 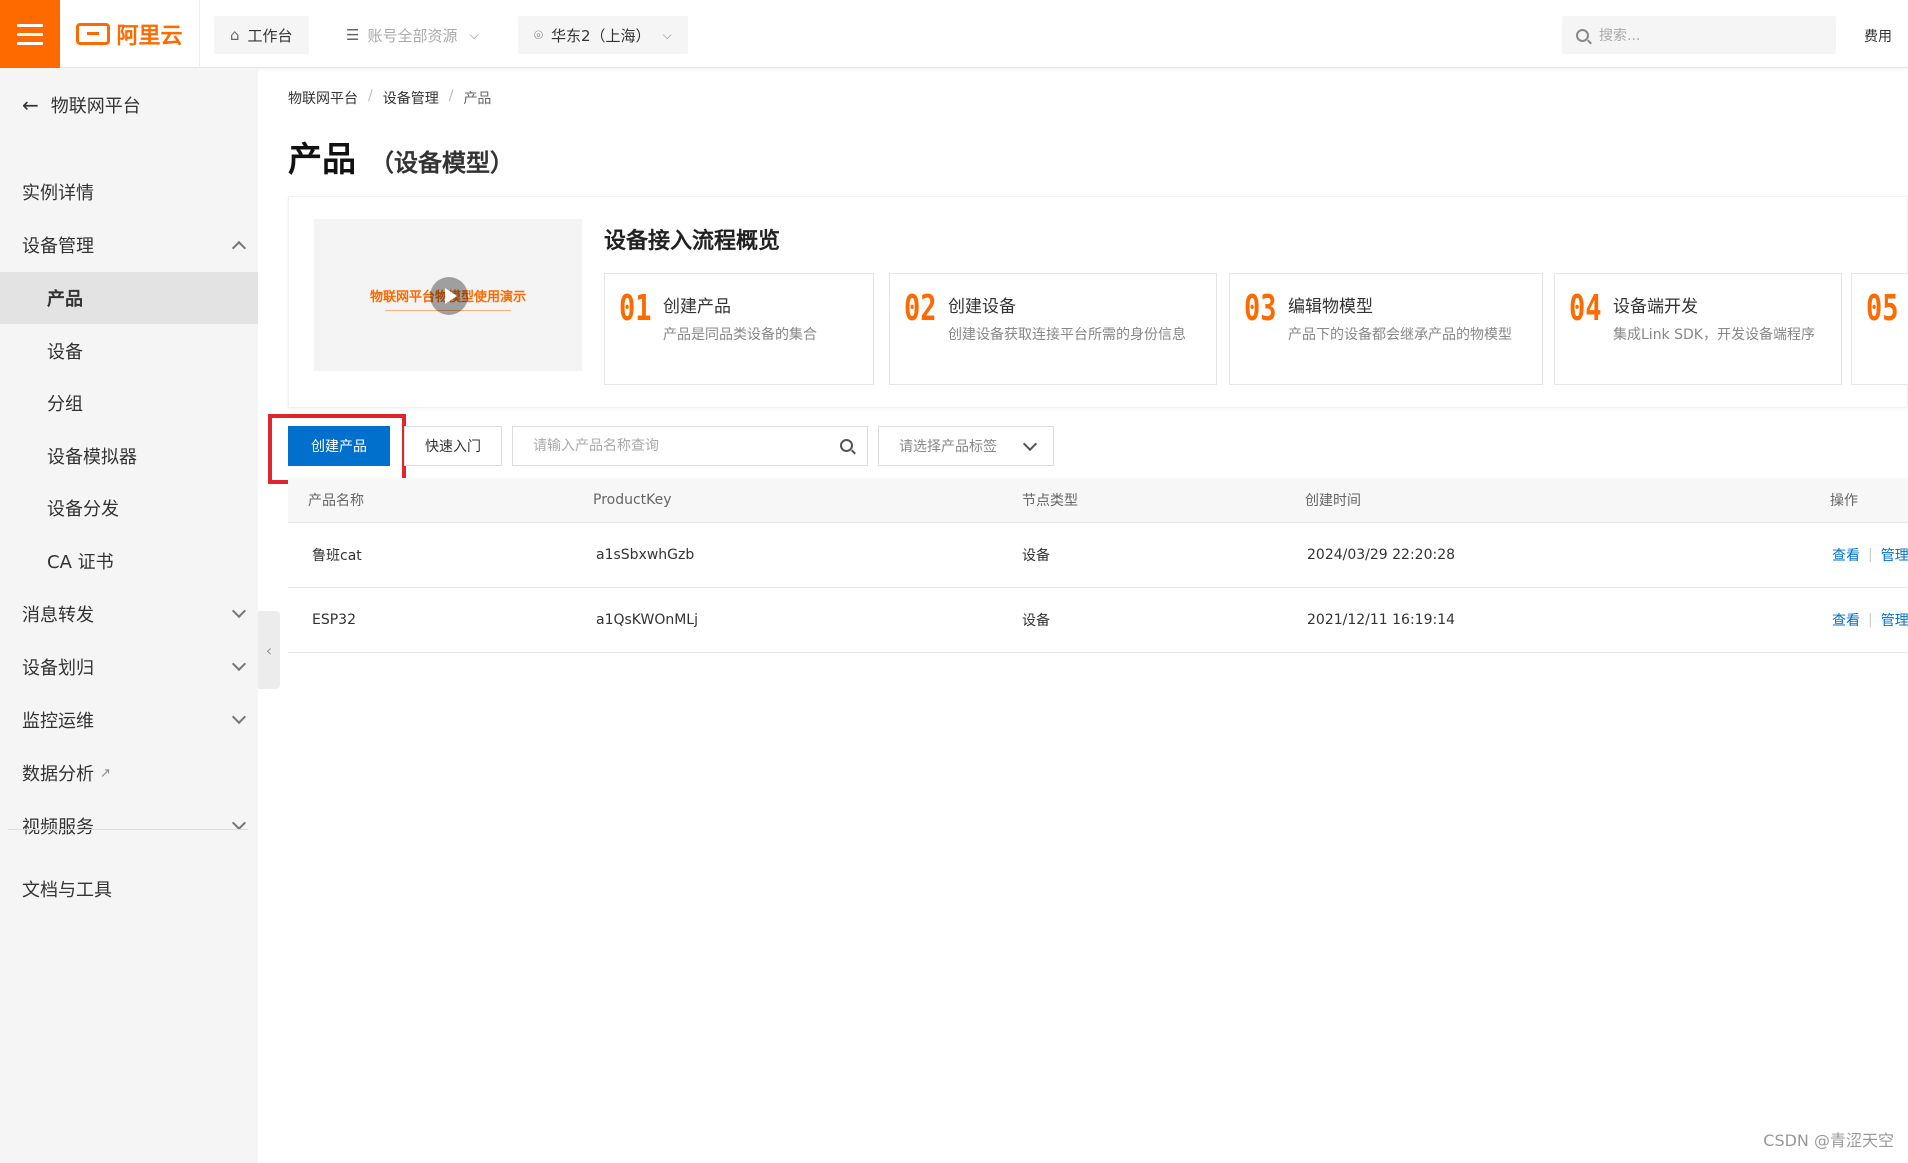 I want to click on play-icon, so click(x=449, y=296).